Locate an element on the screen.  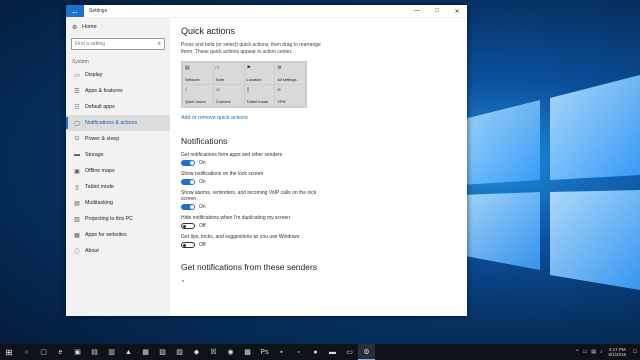
sidebar-item-icon: ☷ is located at coordinates (77, 107).